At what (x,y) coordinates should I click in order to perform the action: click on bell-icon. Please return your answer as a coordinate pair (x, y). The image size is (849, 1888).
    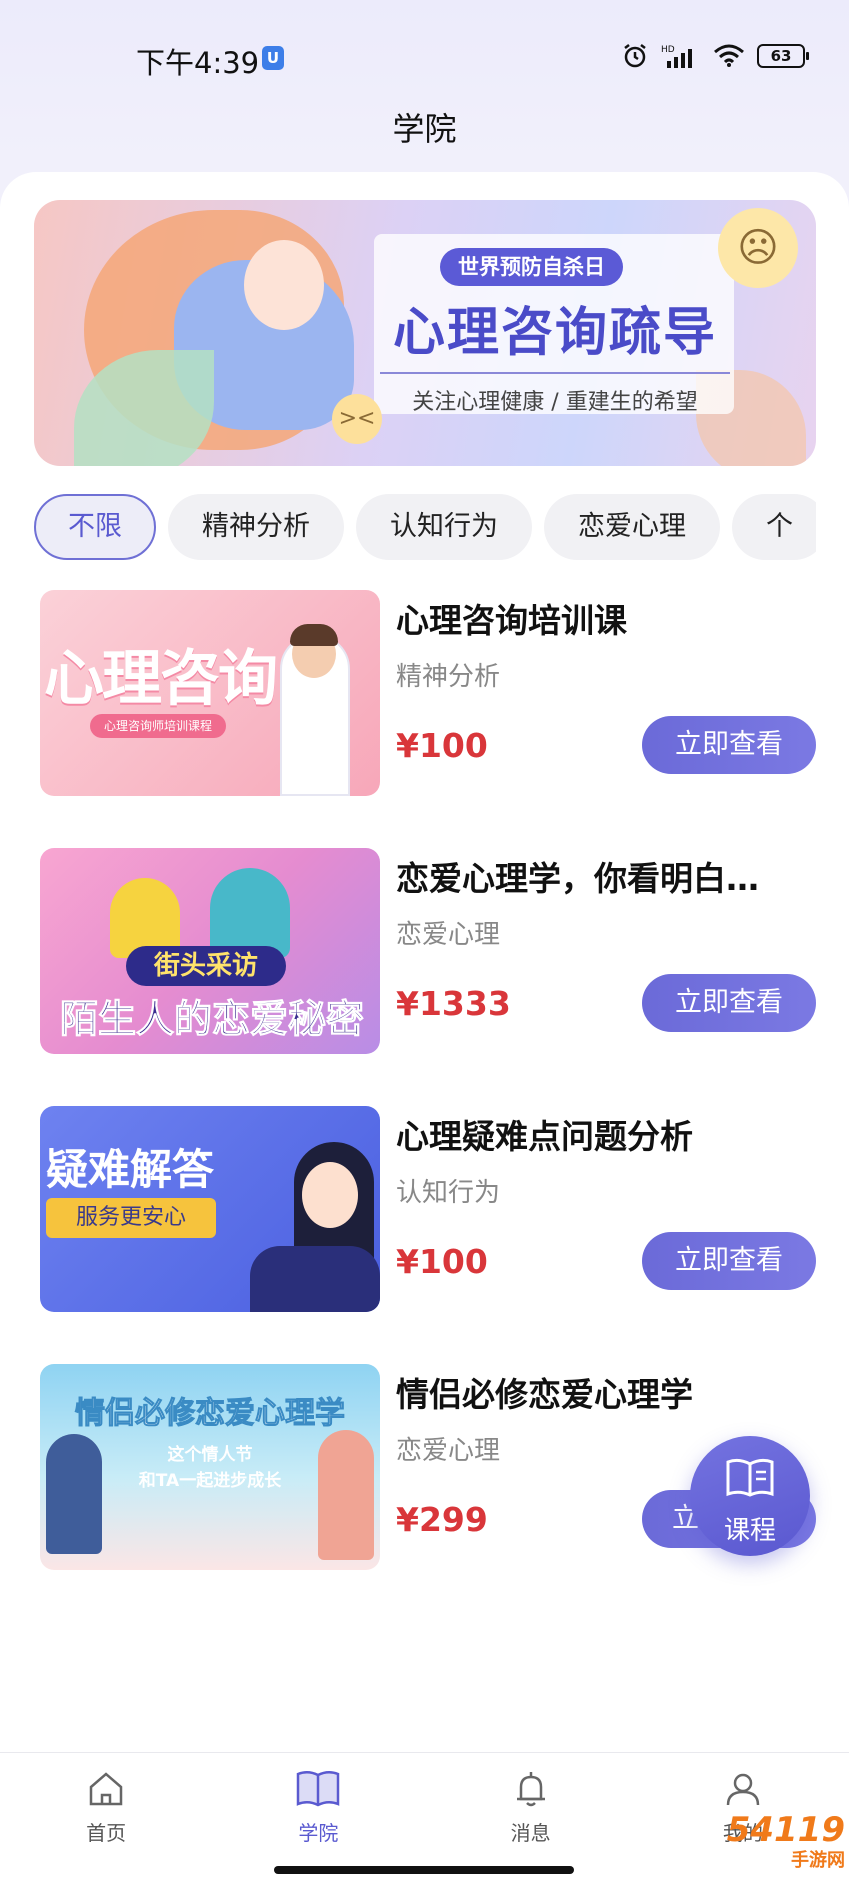
    Looking at the image, I should click on (530, 1789).